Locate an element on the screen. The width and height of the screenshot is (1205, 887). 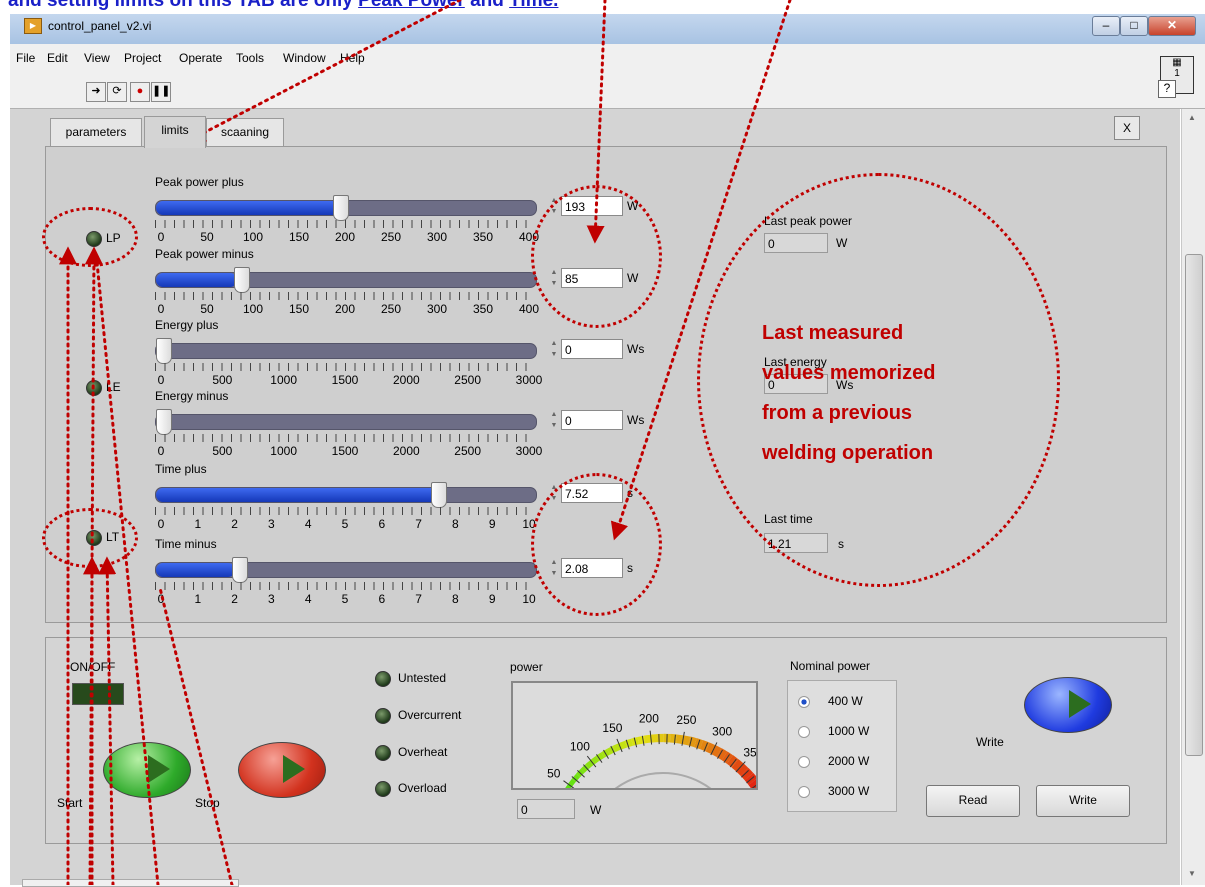
maximize-button: □ is located at coordinates (1134, 26).